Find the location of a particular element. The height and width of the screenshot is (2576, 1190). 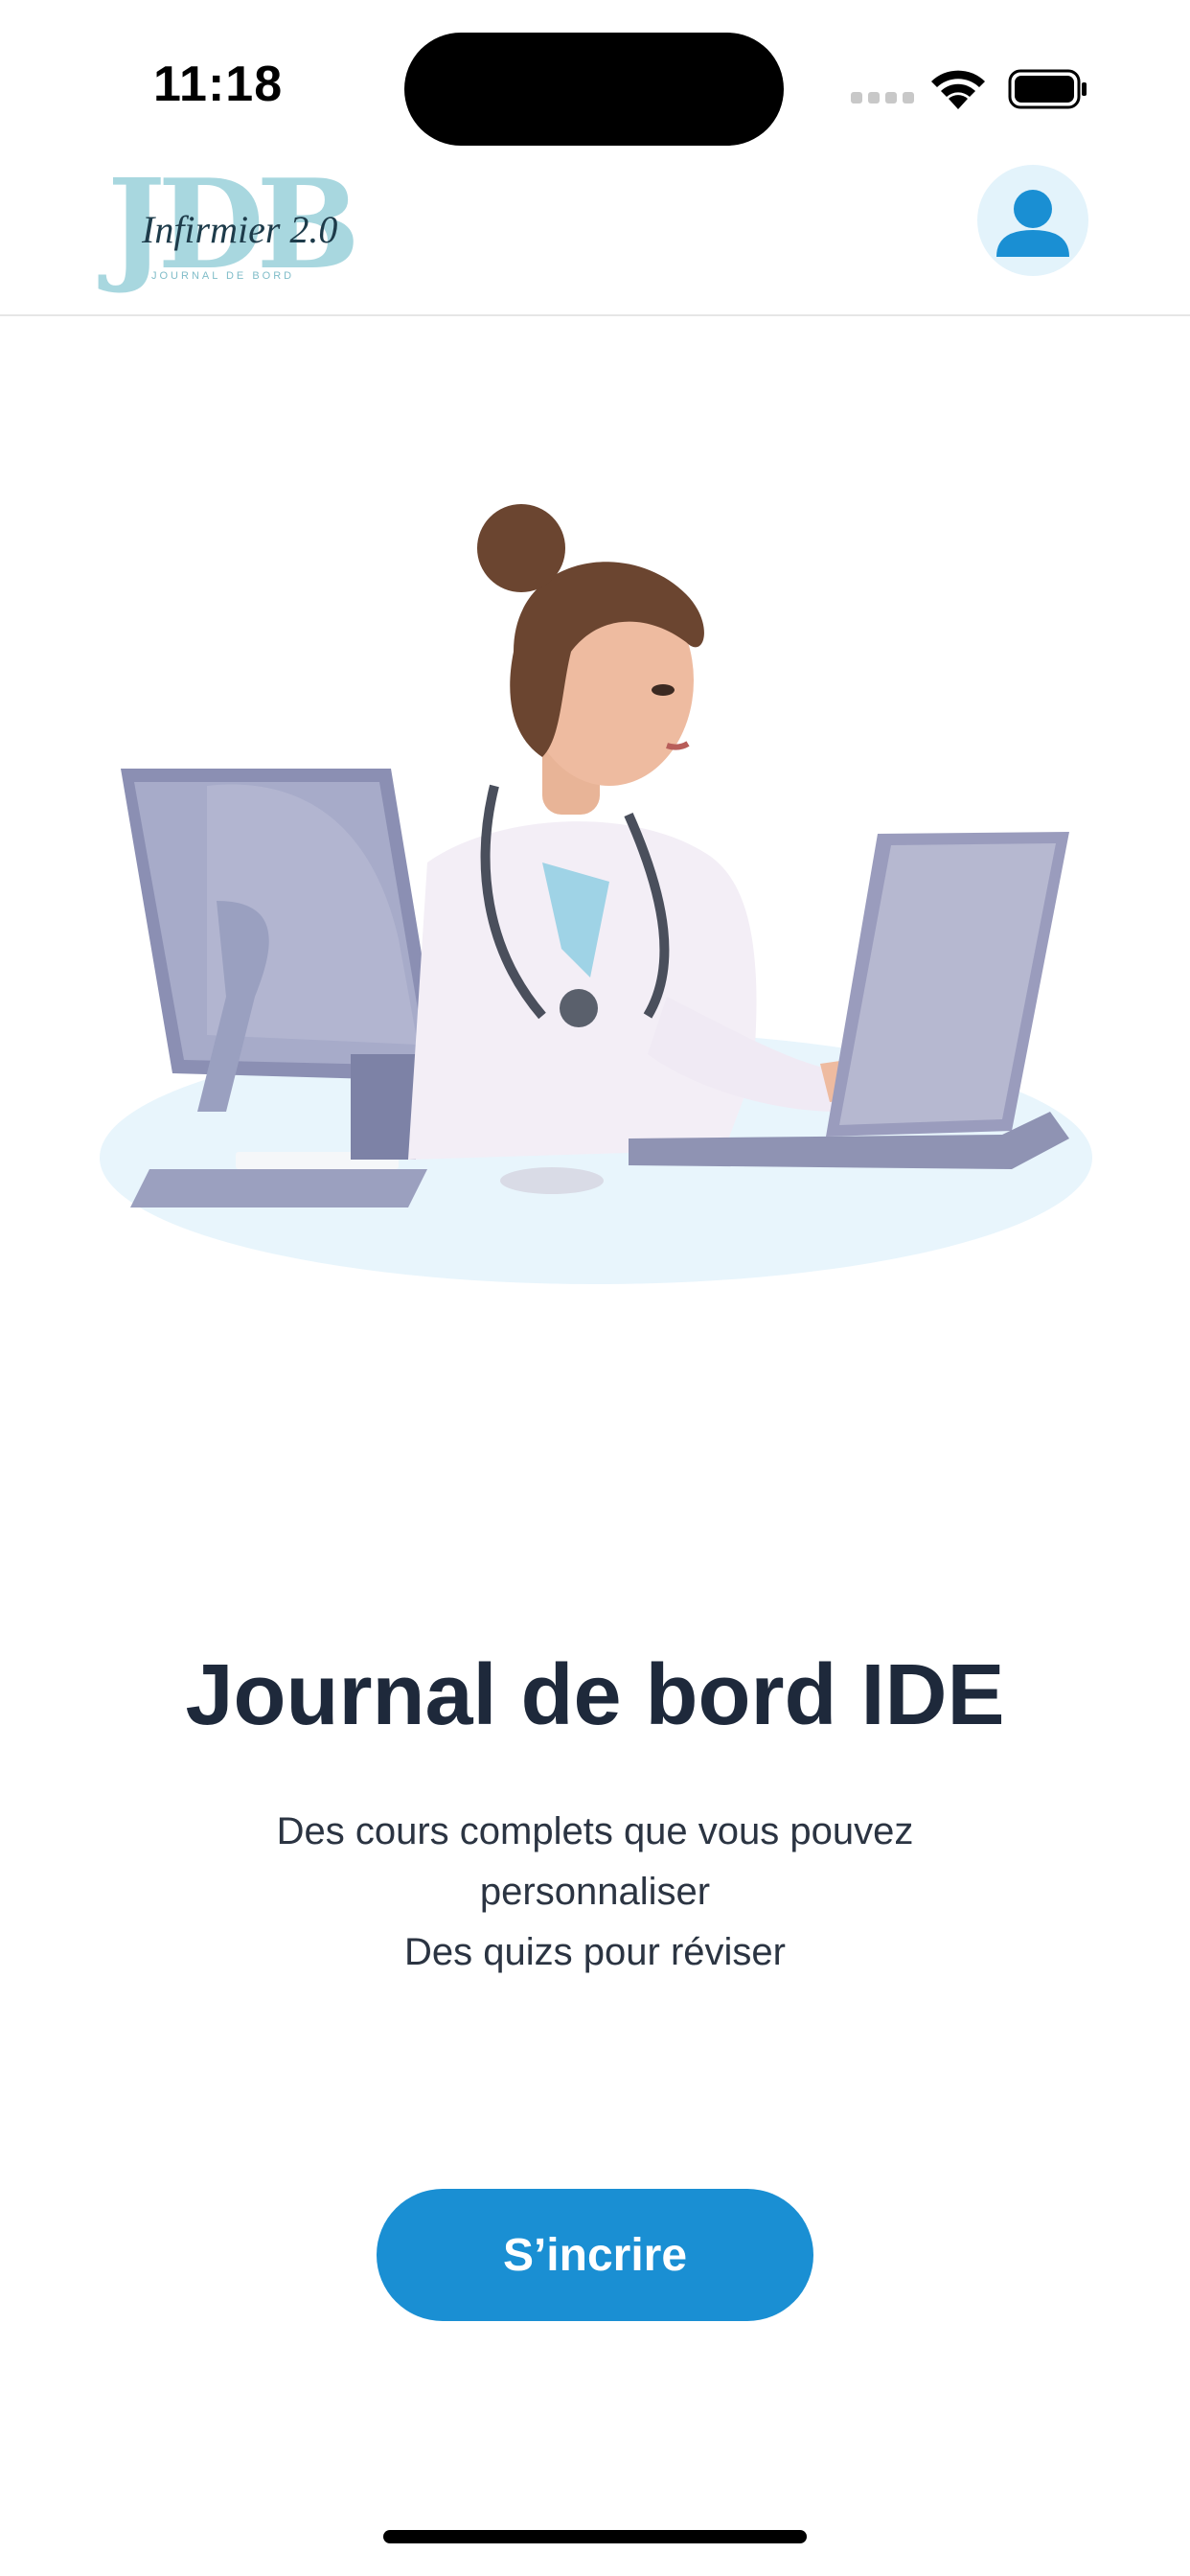

home-indicator is located at coordinates (595, 2536).